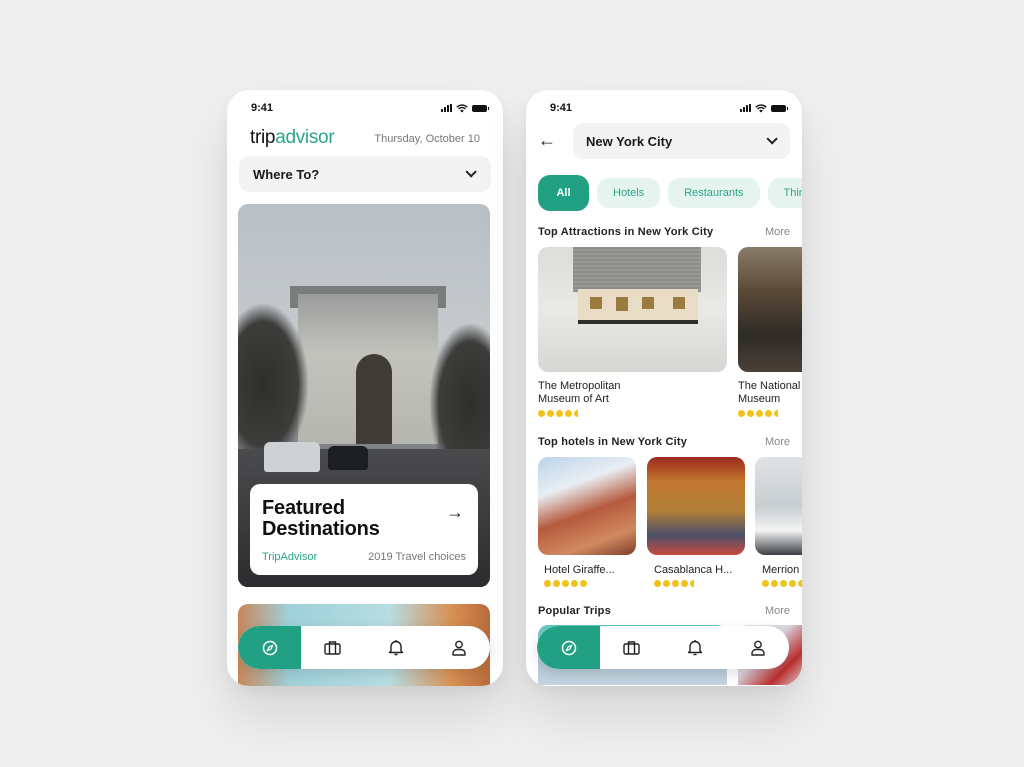 This screenshot has height=767, width=1024. Describe the element at coordinates (777, 232) in the screenshot. I see `more-link-attractions: More` at that location.